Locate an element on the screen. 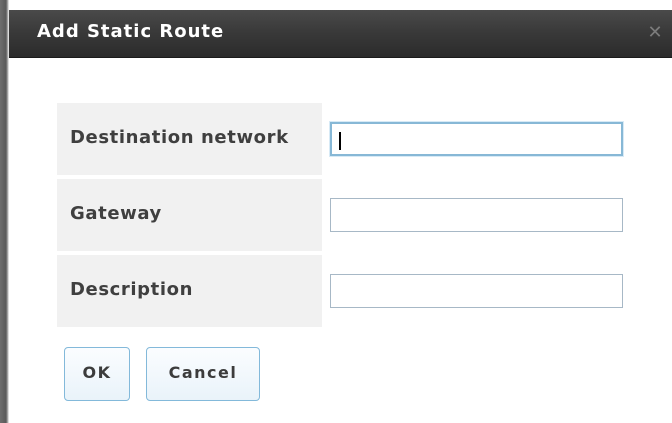  label-cell: Description is located at coordinates (189, 291).